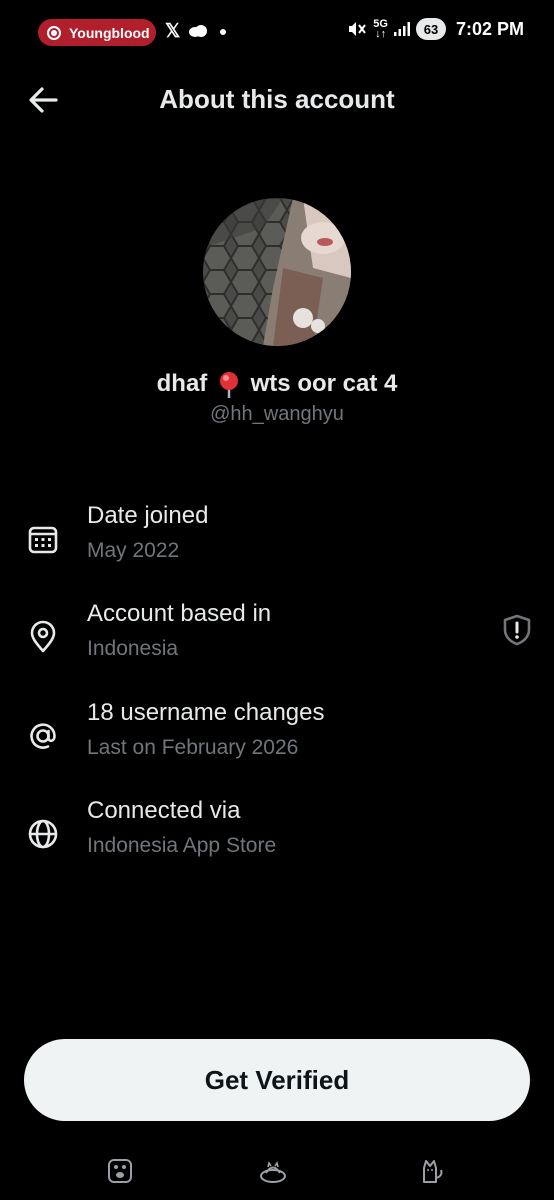 The image size is (554, 1200). I want to click on row-value: Indonesia, so click(133, 648).